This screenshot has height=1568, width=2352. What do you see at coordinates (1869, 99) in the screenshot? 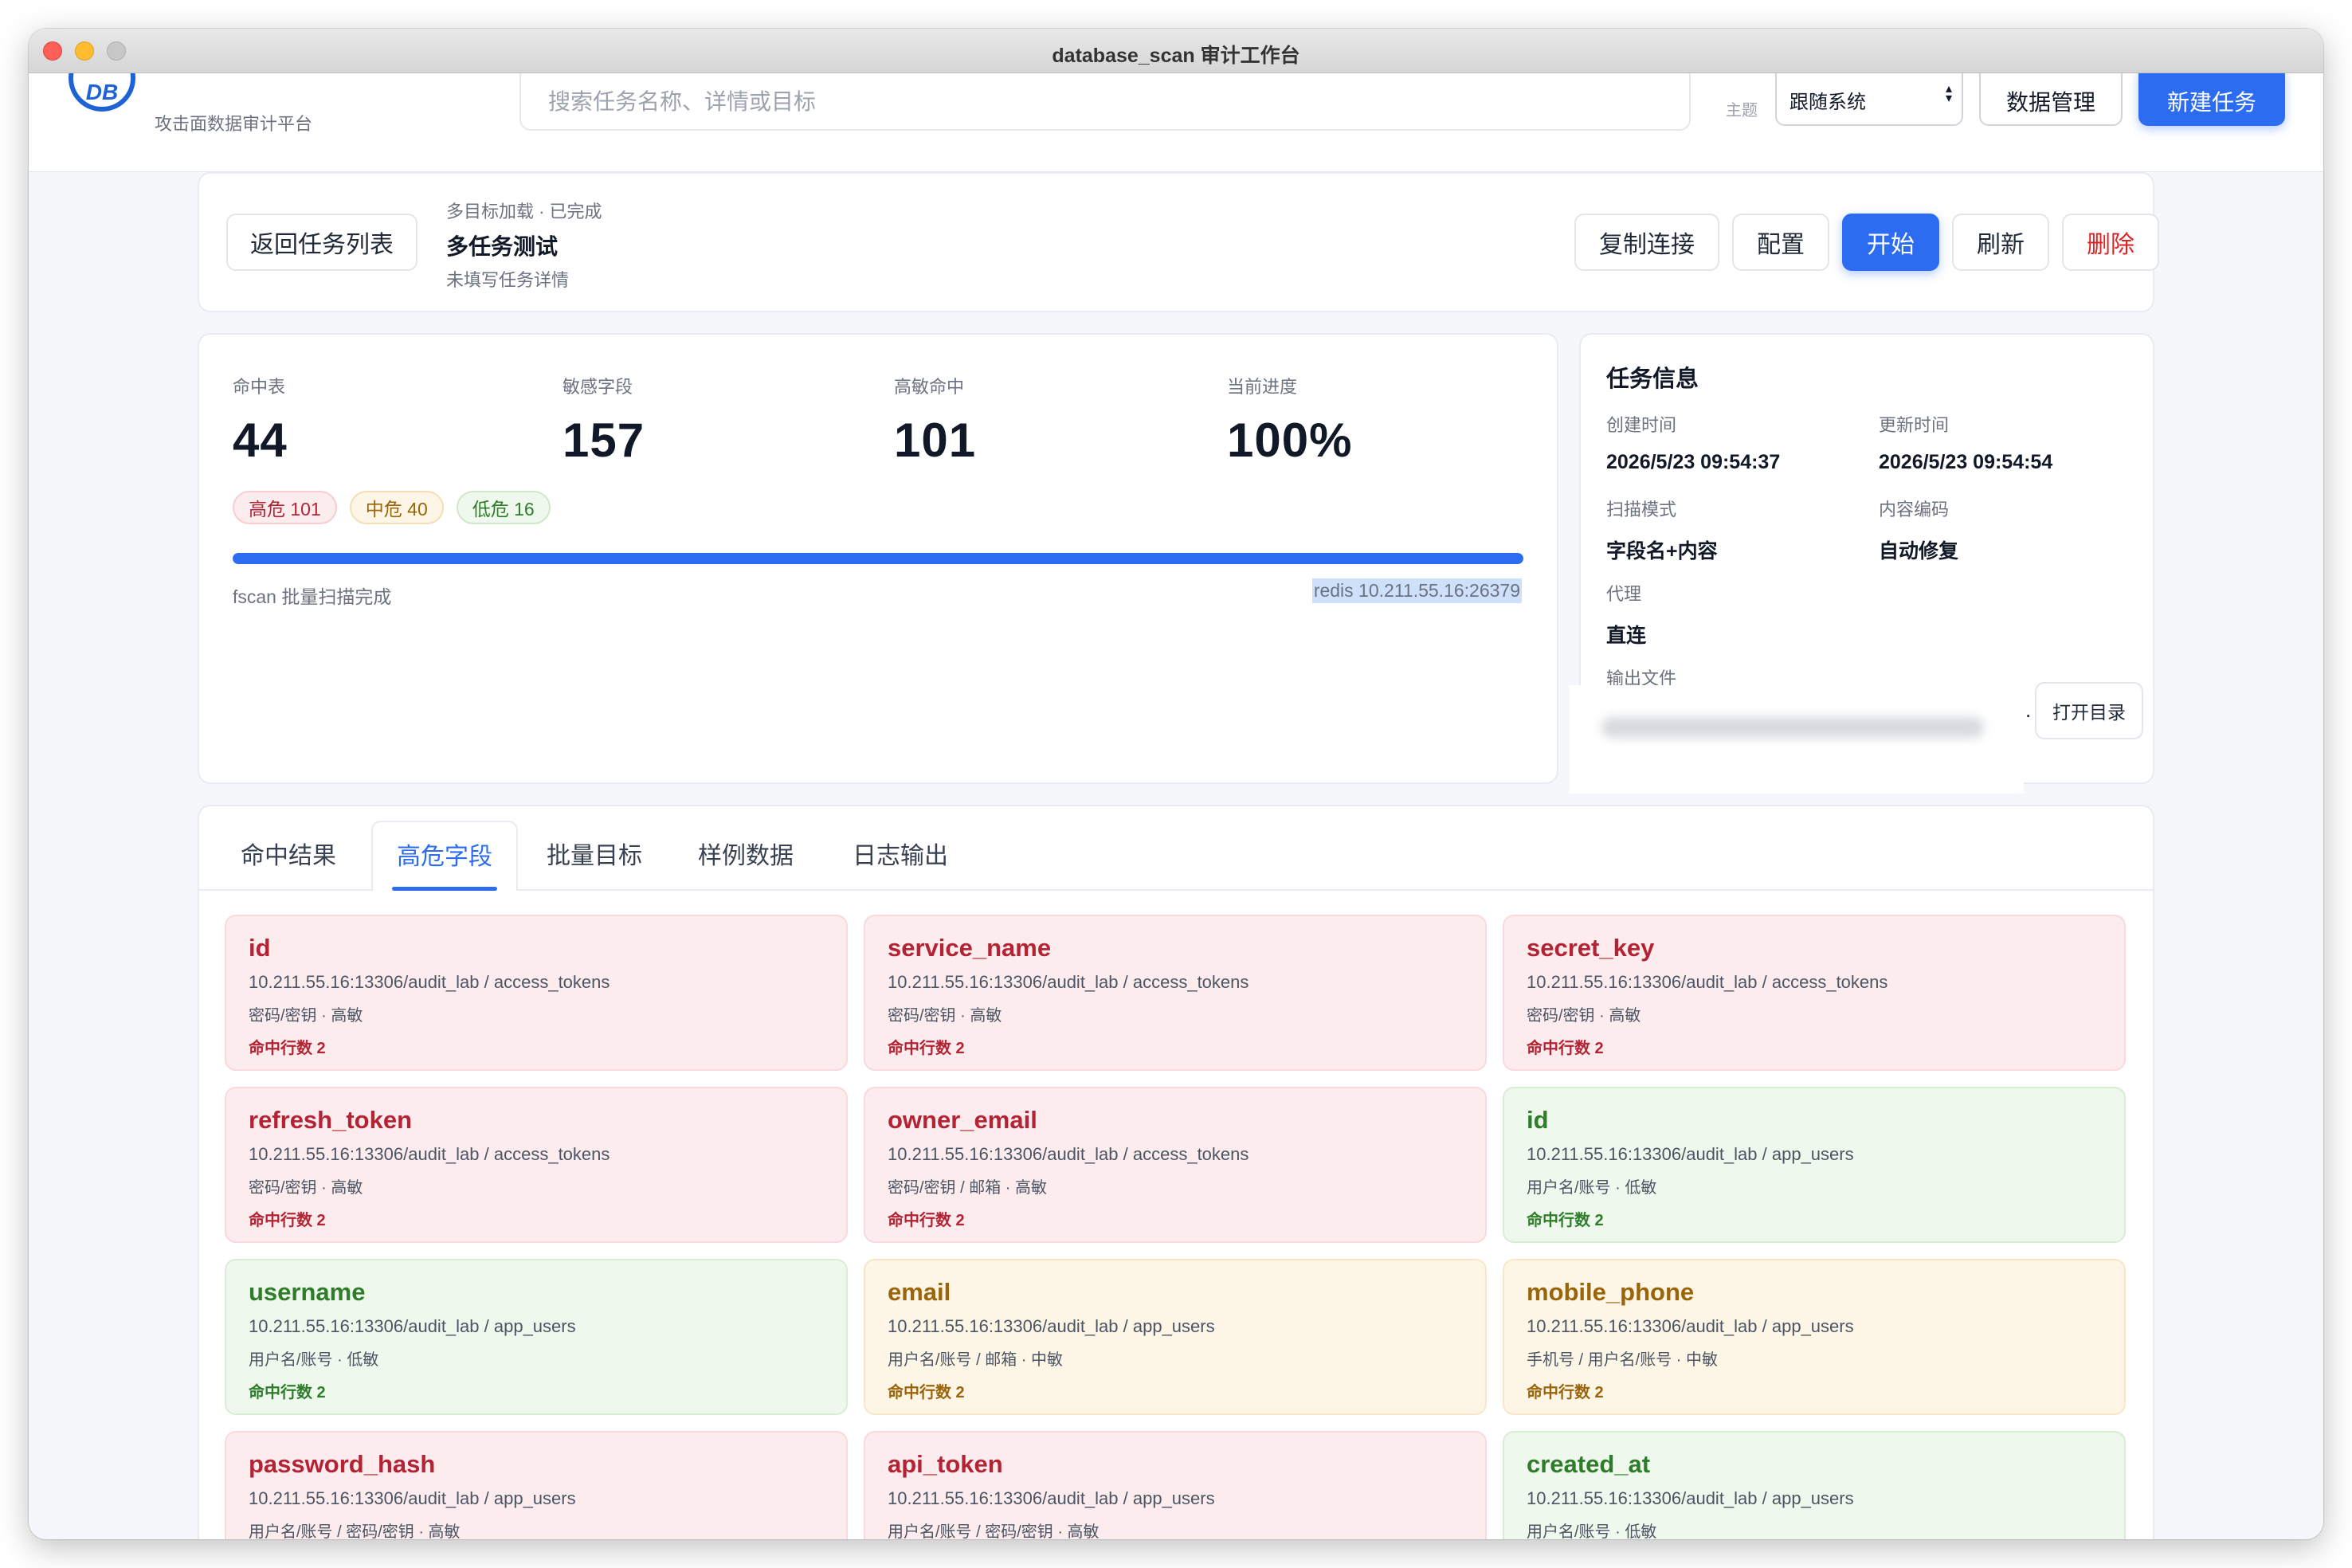
I see `theme-select: 跟随系统 ▴ ▾` at bounding box center [1869, 99].